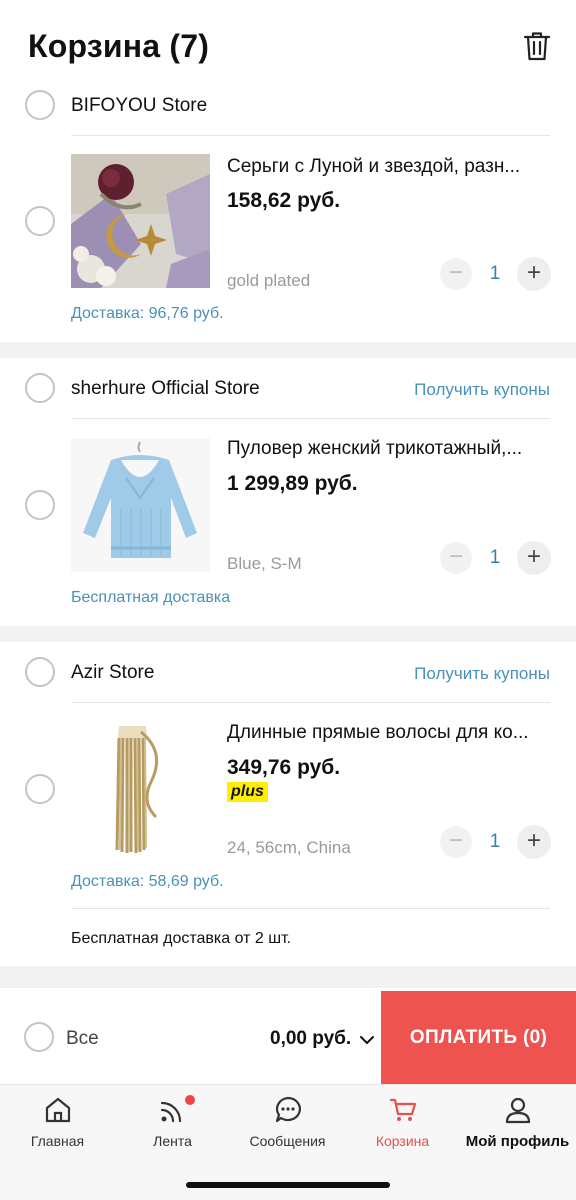 Image resolution: width=576 pixels, height=1200 pixels. What do you see at coordinates (310, 1039) in the screenshot?
I see `cart-total: 0,00 руб.` at bounding box center [310, 1039].